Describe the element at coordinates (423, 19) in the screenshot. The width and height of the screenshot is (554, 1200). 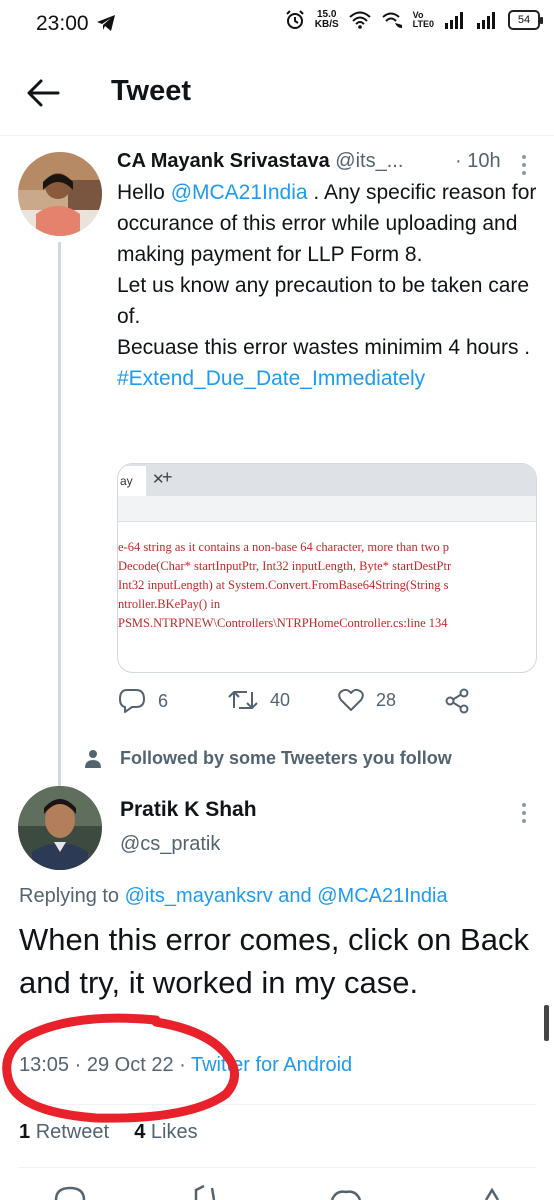
I see `volte-indicator: Vo LTE0` at that location.